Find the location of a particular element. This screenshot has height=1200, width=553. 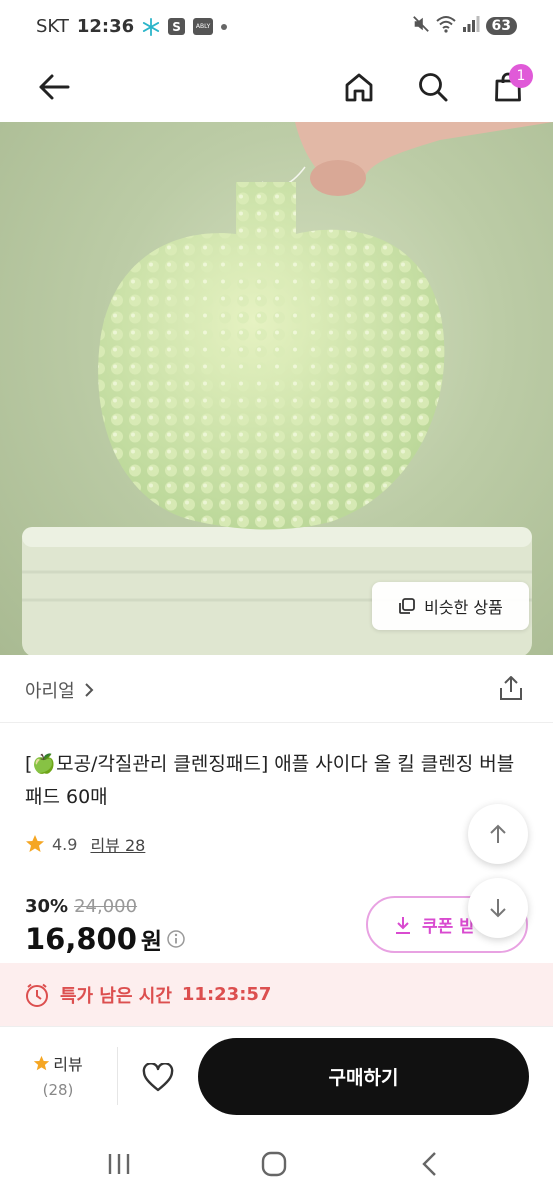

back-button is located at coordinates (54, 87).